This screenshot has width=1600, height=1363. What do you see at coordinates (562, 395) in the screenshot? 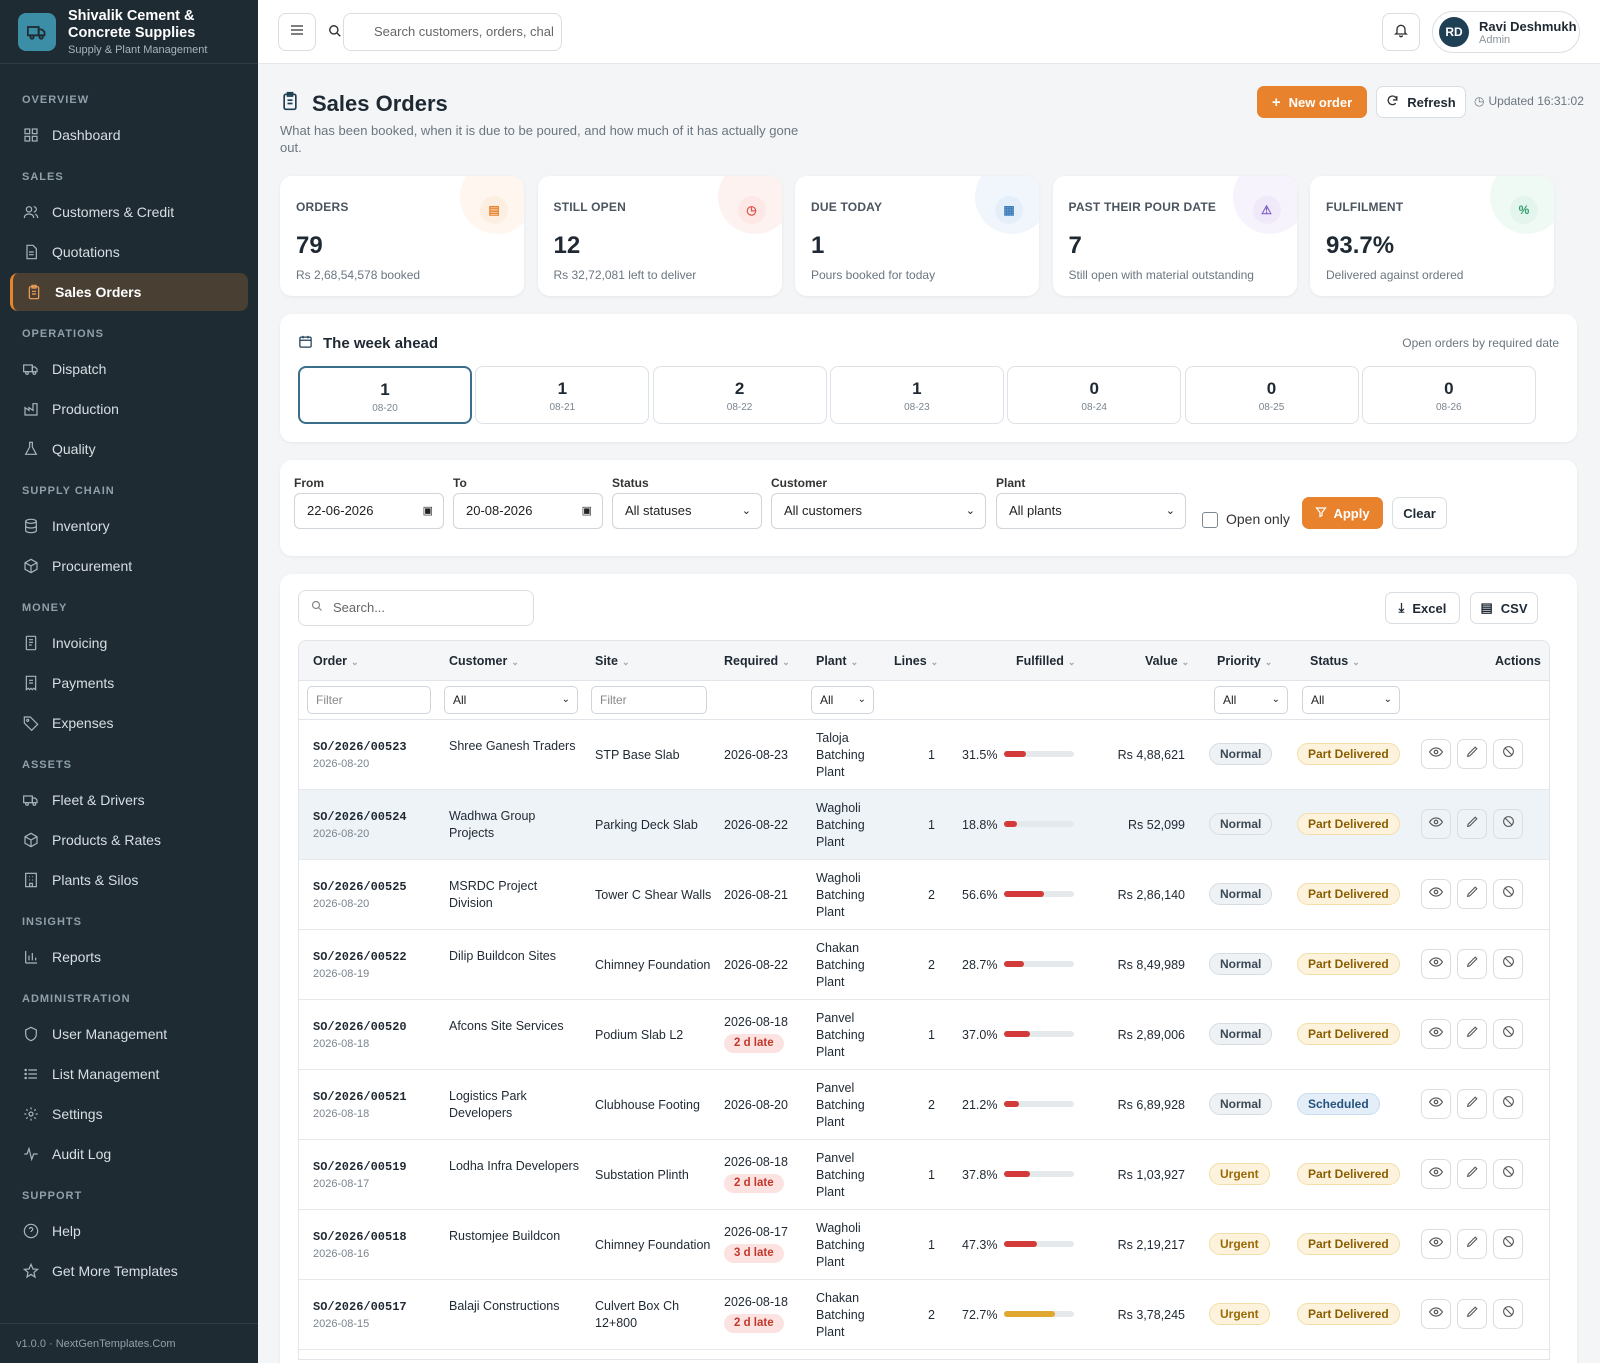
I see `week-day-1: 1 08-21` at bounding box center [562, 395].